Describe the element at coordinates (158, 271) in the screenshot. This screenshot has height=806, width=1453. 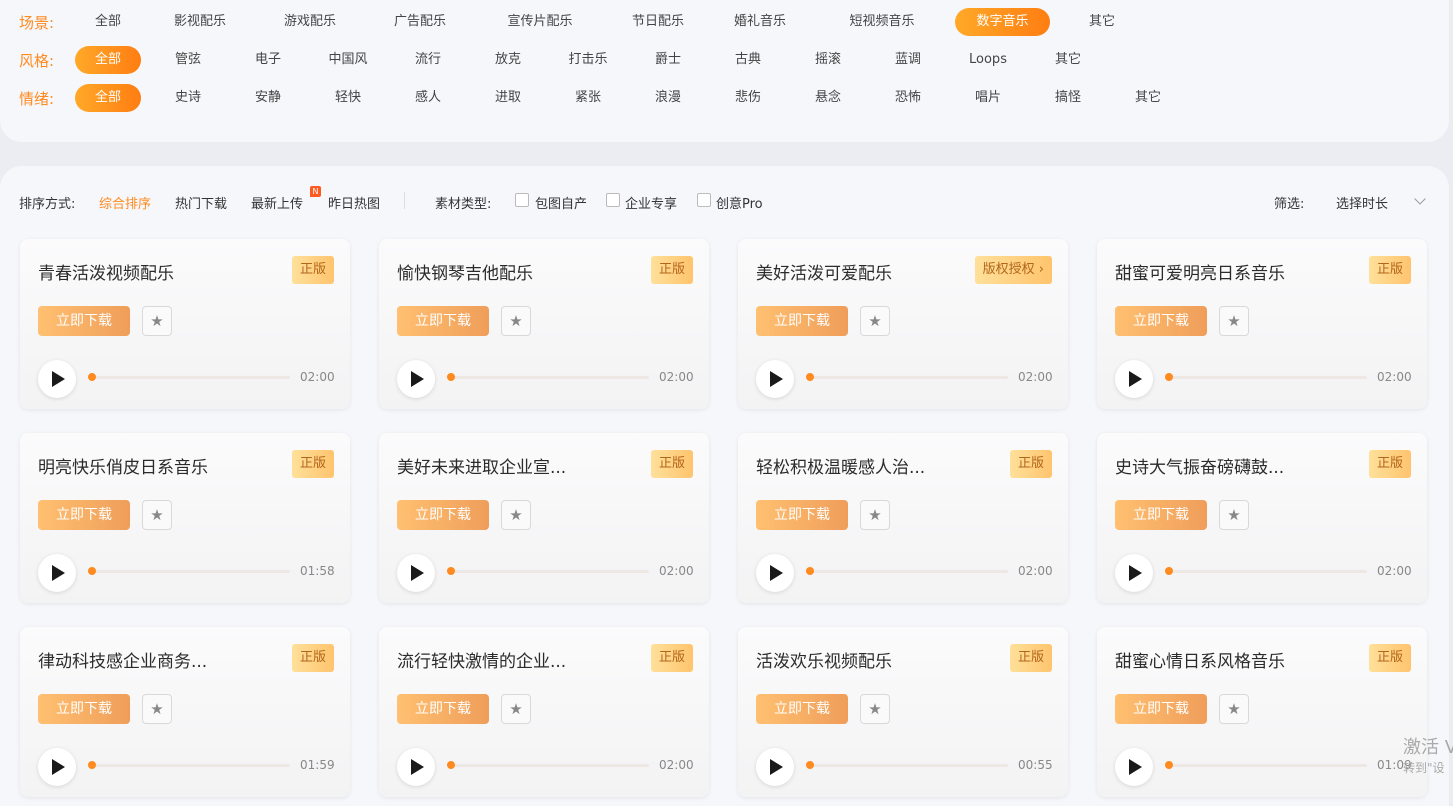
I see `card-title: 青春活泼视频配乐` at that location.